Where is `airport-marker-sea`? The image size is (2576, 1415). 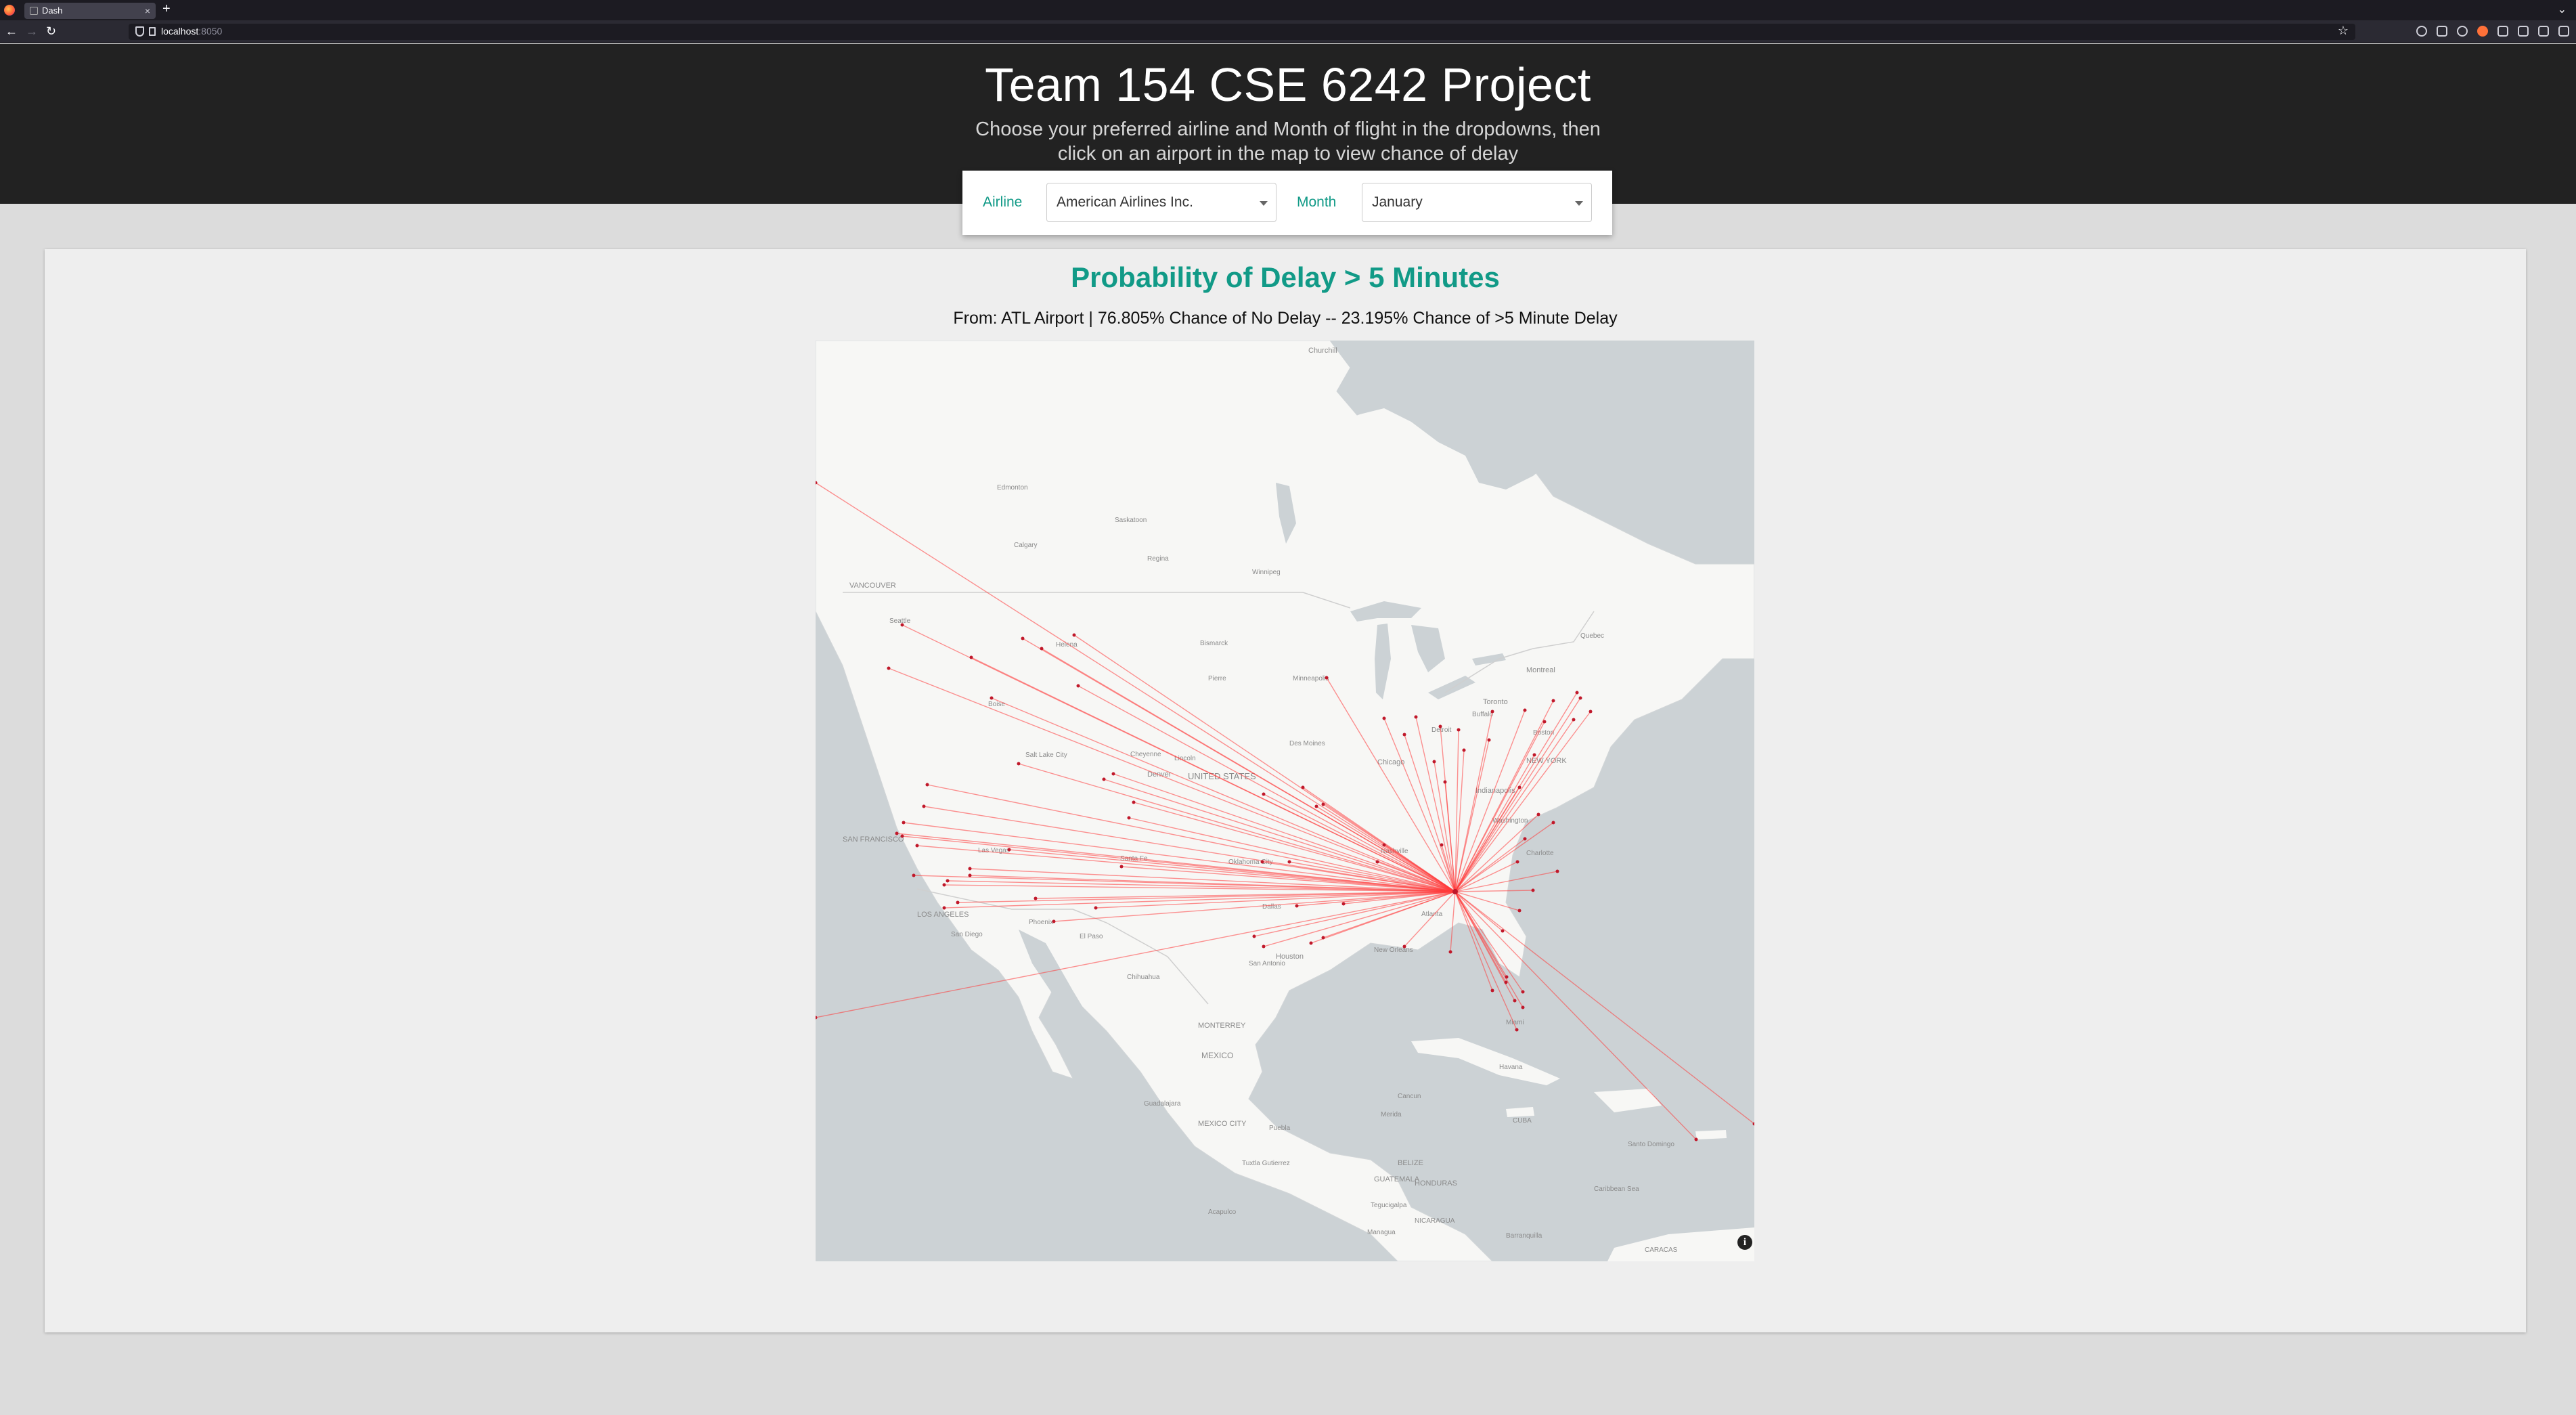 airport-marker-sea is located at coordinates (902, 625).